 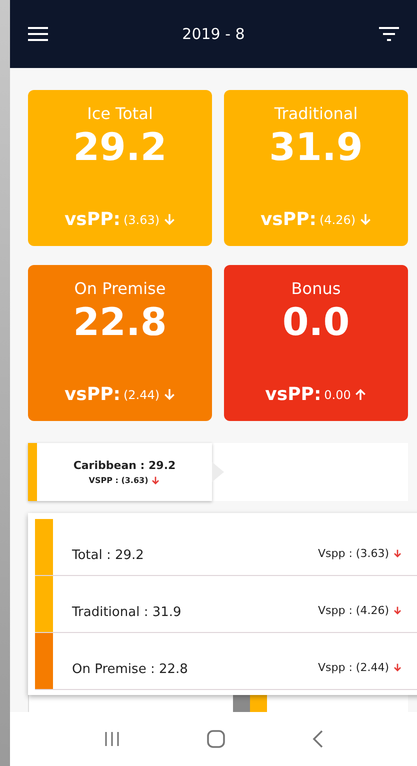 What do you see at coordinates (120, 322) in the screenshot?
I see `card-value: 22.8` at bounding box center [120, 322].